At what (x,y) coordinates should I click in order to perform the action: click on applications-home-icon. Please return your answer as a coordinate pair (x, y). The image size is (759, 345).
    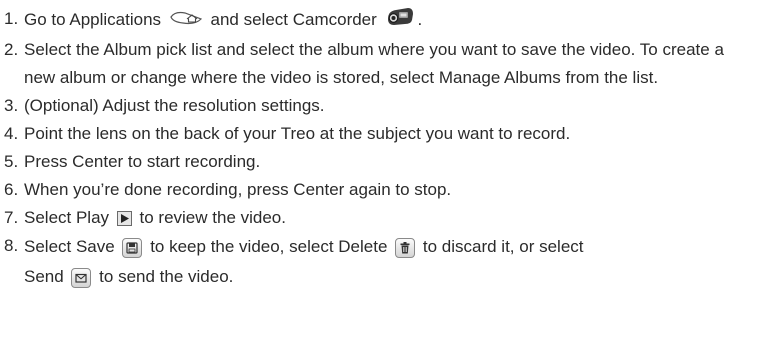
    Looking at the image, I should click on (186, 21).